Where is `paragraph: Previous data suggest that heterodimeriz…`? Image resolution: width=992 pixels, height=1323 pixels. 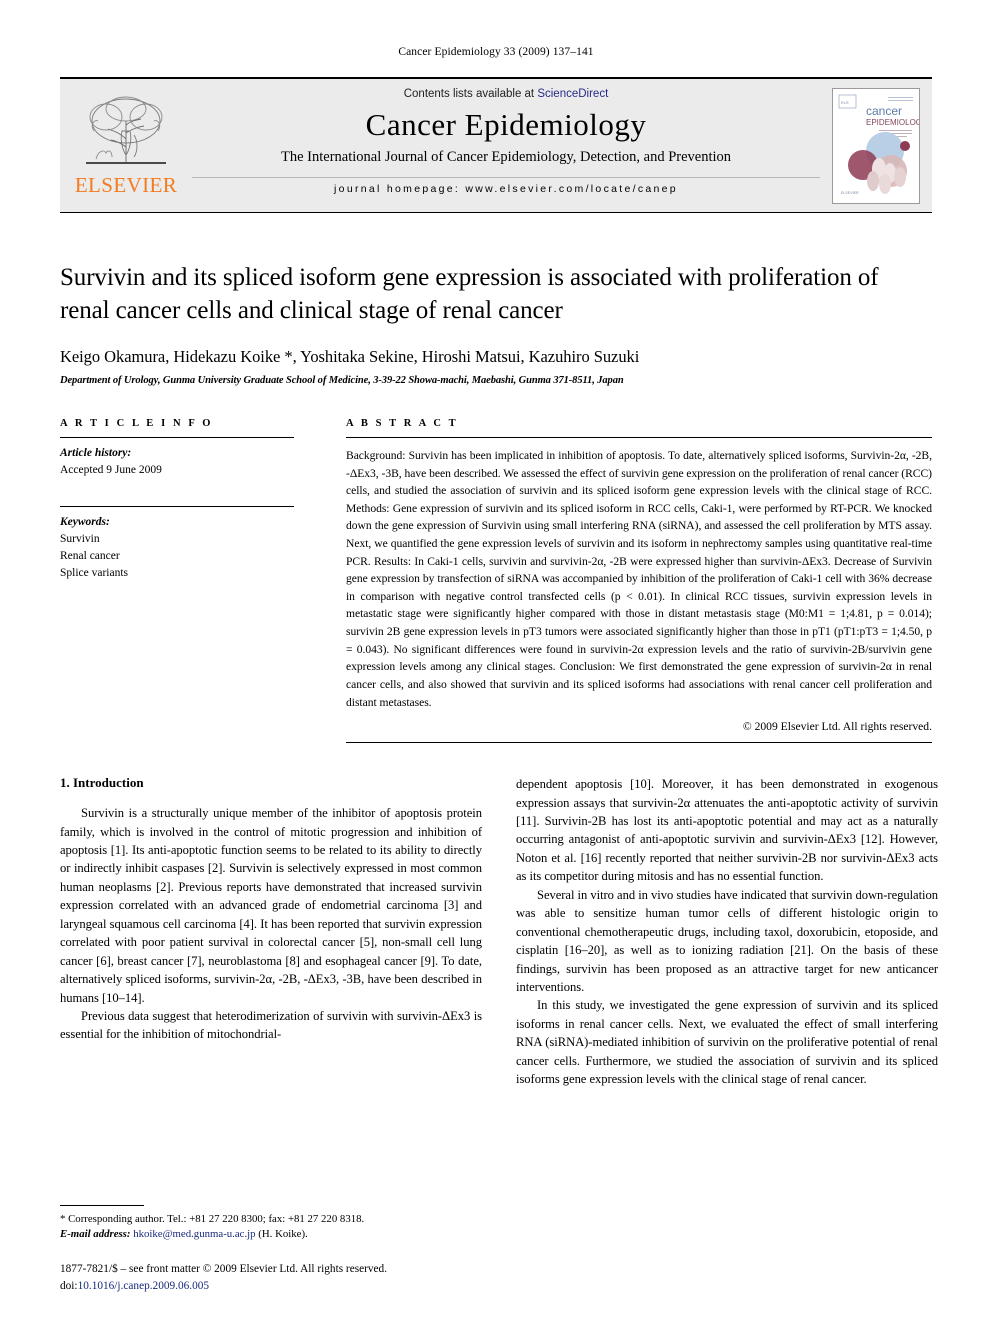 paragraph: Previous data suggest that heterodimeriz… is located at coordinates (271, 1025).